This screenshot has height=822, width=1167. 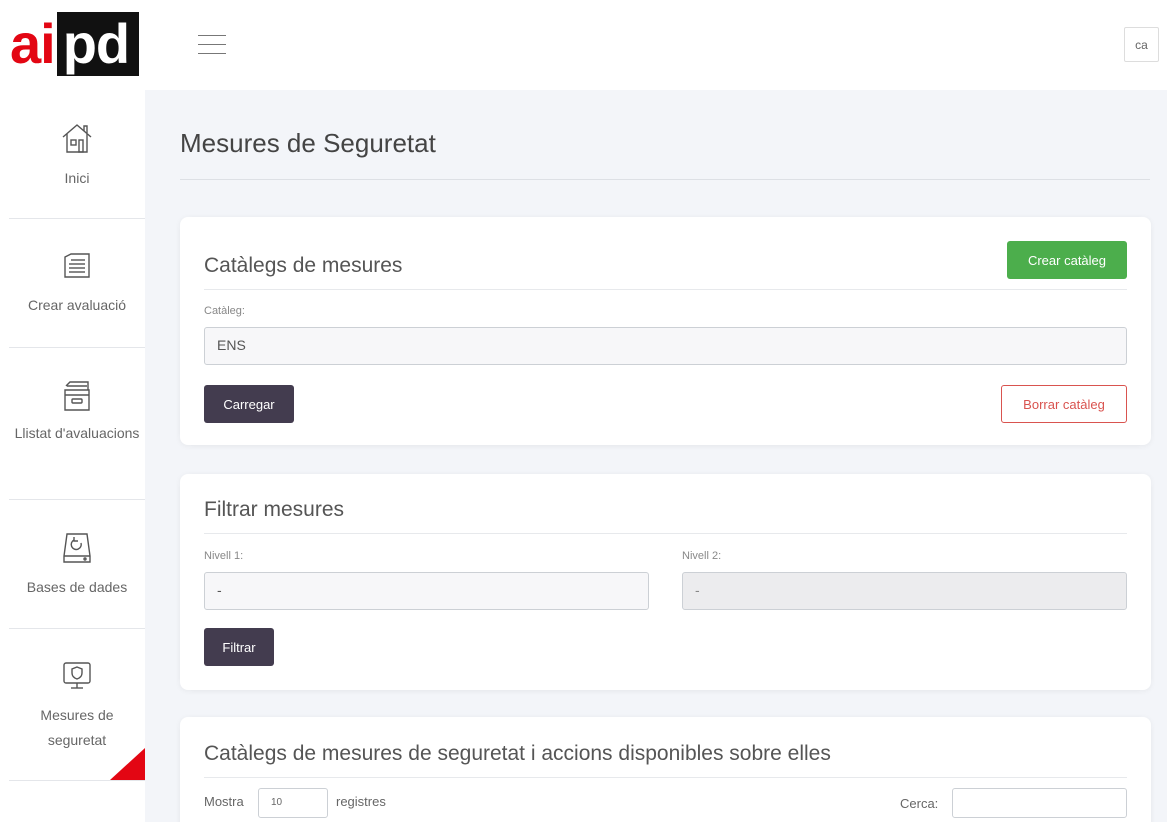 I want to click on level2-label: Nivell 2:, so click(x=702, y=556).